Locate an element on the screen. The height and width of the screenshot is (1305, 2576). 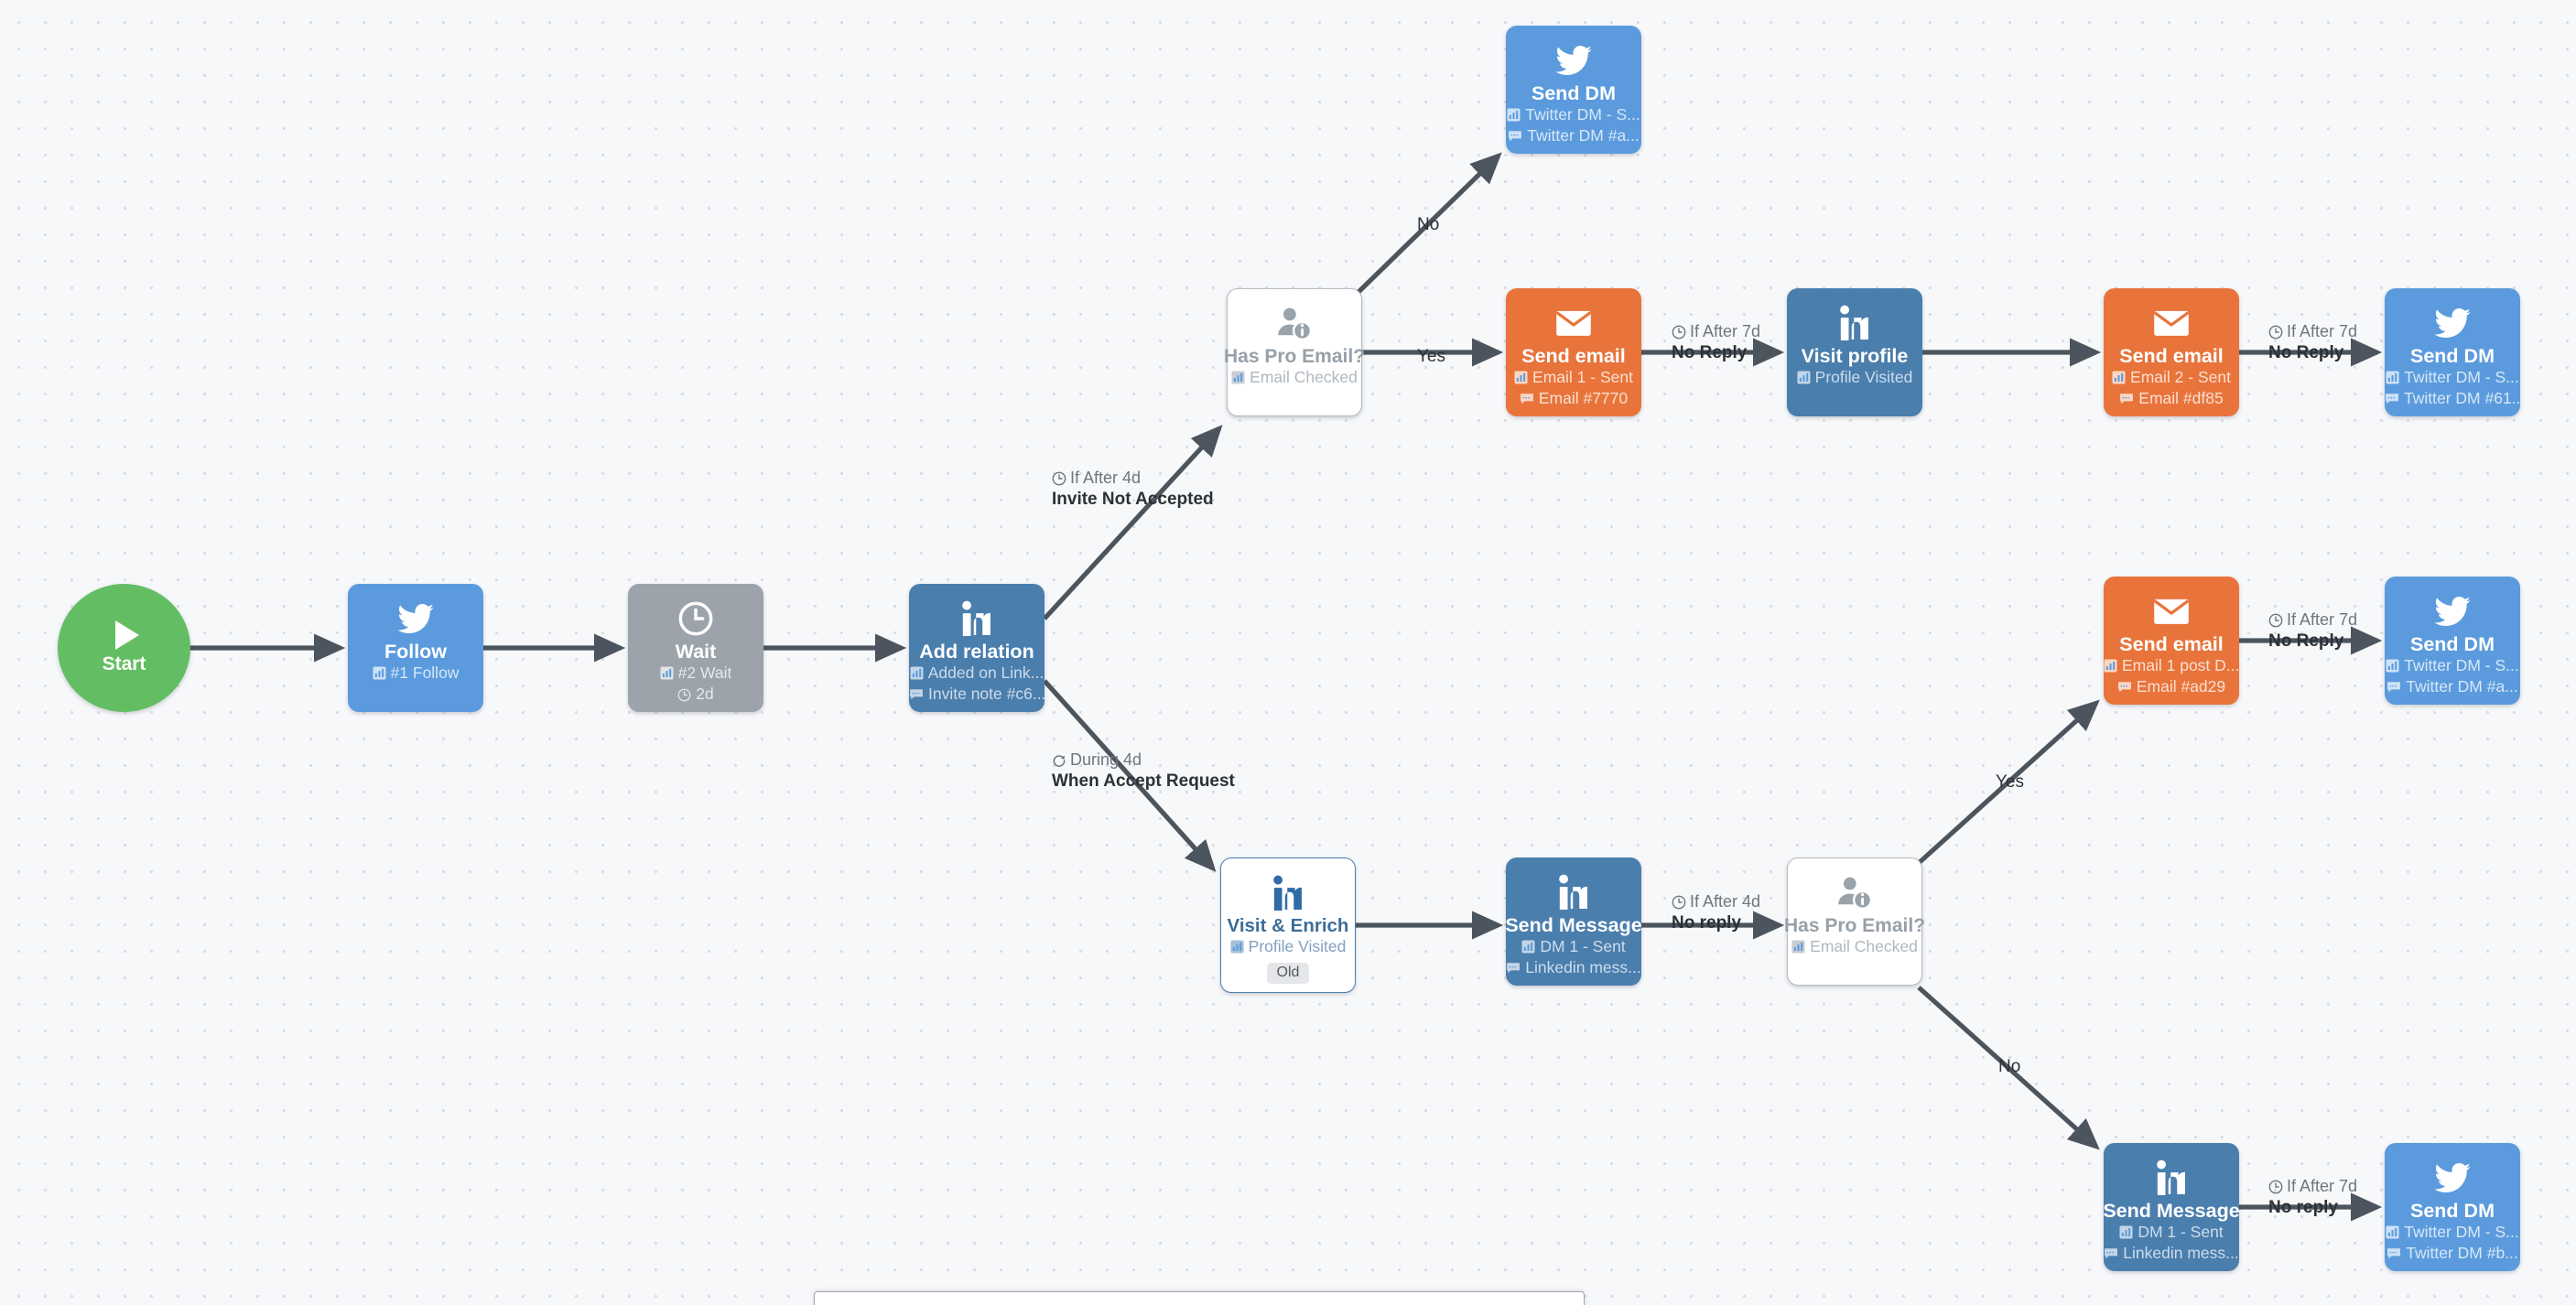
start-label: Start is located at coordinates (124, 663).